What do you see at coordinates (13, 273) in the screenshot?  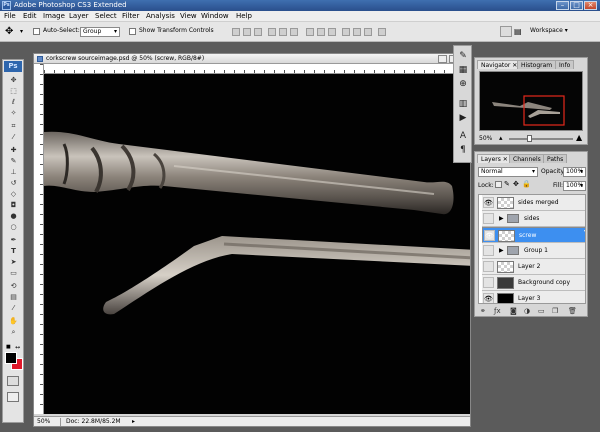 I see `shape-tool-icon: ▭` at bounding box center [13, 273].